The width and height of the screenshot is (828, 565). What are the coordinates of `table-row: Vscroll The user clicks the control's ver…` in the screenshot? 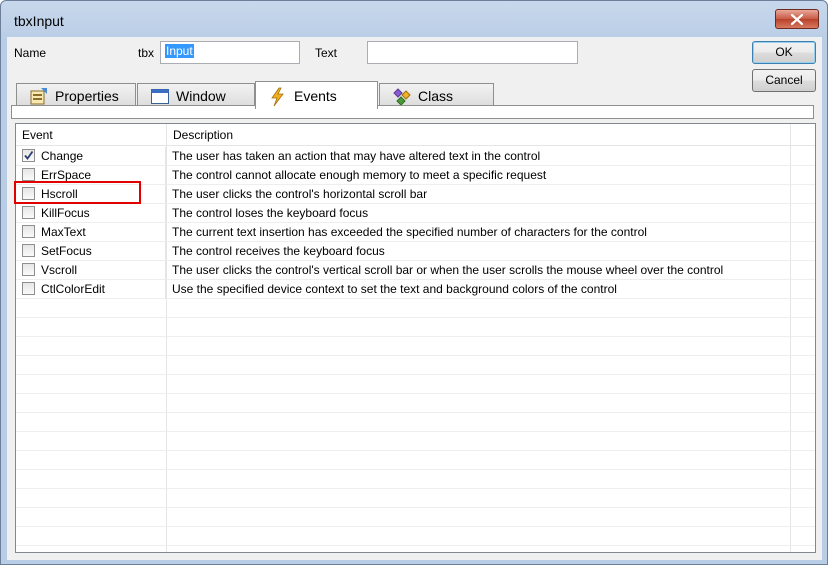 It's located at (415, 270).